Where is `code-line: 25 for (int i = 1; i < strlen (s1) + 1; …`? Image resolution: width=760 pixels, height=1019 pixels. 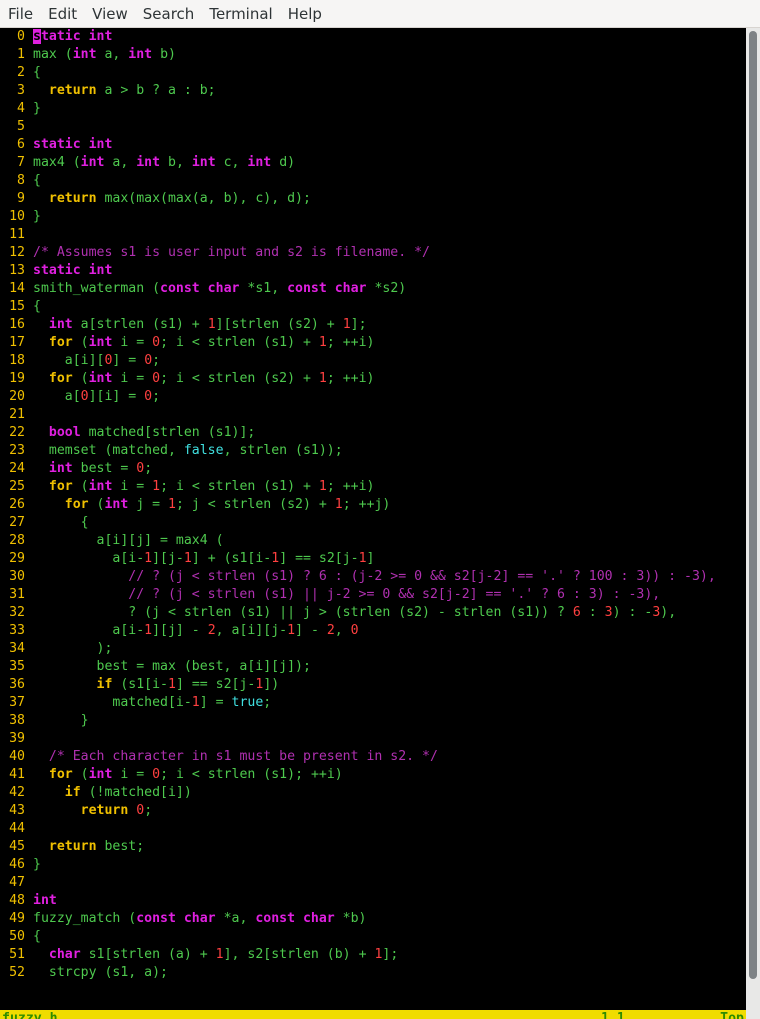 code-line: 25 for (int i = 1; i < strlen (s1) + 1; … is located at coordinates (373, 487).